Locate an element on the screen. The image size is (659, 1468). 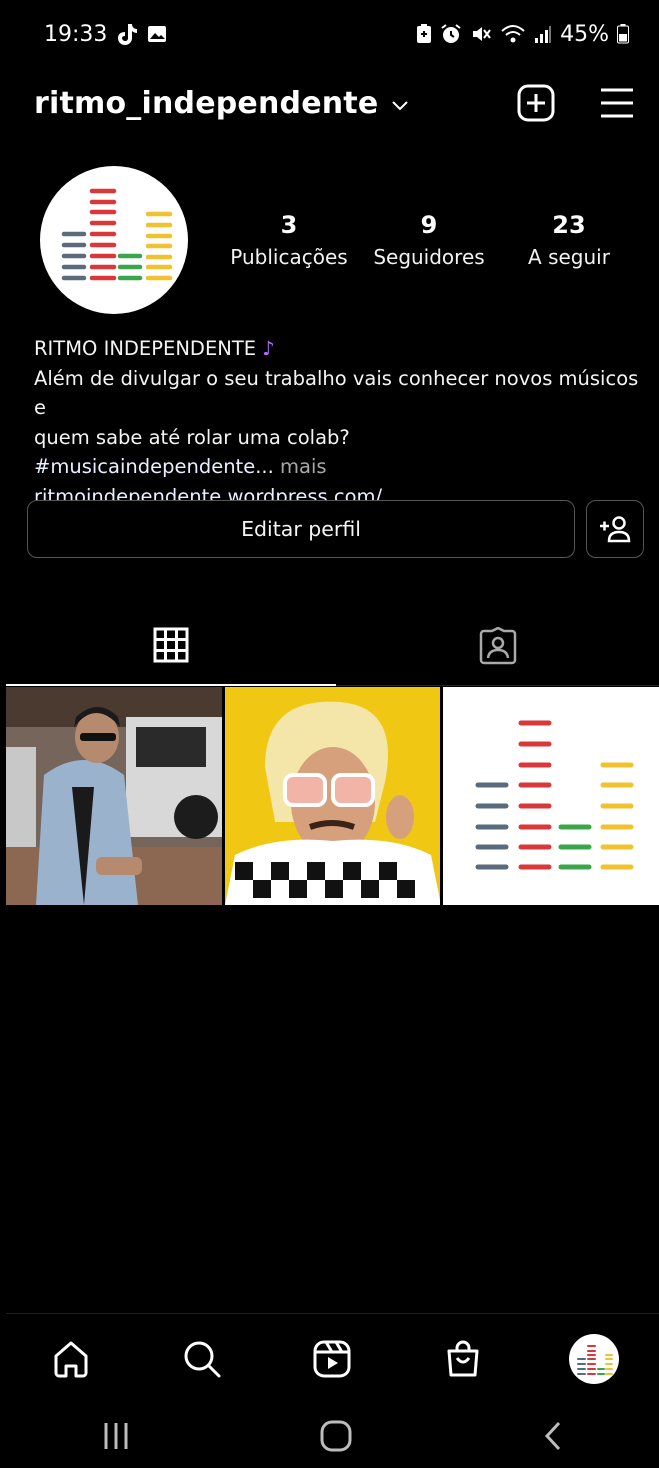
home-icon is located at coordinates (71, 1359).